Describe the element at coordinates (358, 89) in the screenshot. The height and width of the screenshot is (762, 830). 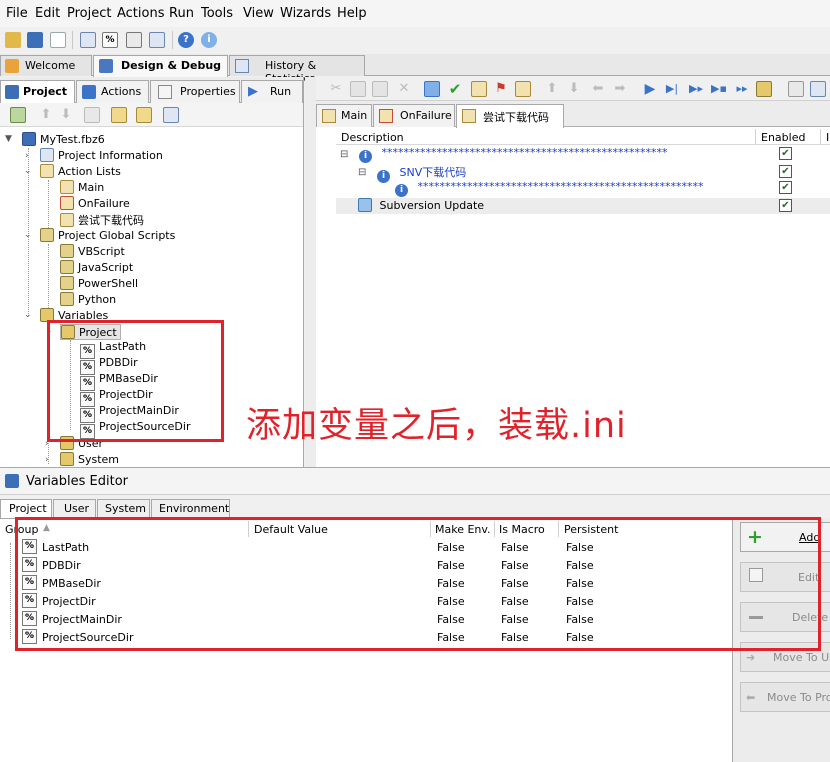
I see `copy-icon` at that location.